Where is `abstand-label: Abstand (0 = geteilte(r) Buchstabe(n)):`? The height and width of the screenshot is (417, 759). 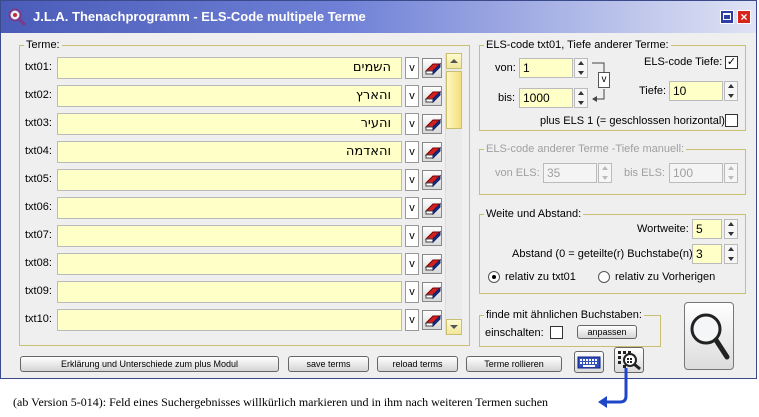
abstand-label: Abstand (0 = geteilte(r) Buchstabe(n)): is located at coordinates (606, 254).